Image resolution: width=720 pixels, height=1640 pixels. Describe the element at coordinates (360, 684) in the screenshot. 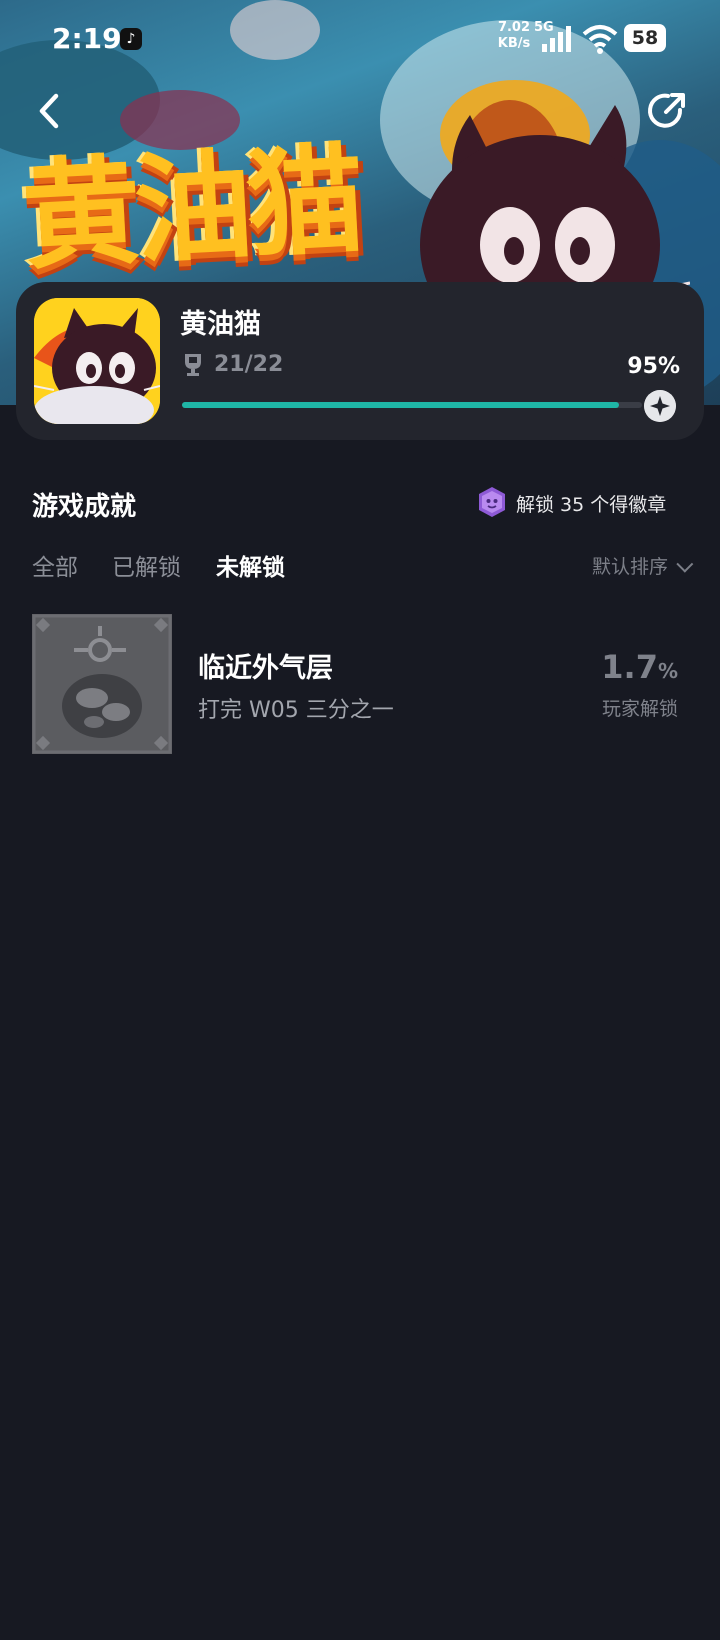

I see `achievement-list-item: 临近外气层 打完 W05 三分之一 1.7% 玩家解锁` at that location.